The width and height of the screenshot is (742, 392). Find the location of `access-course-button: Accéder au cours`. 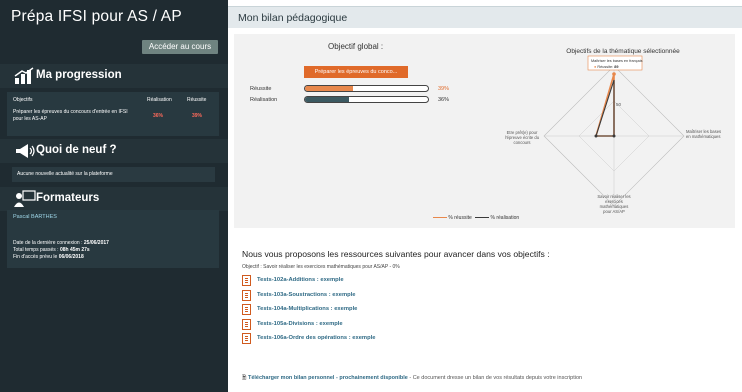

access-course-button: Accéder au cours is located at coordinates (180, 47).